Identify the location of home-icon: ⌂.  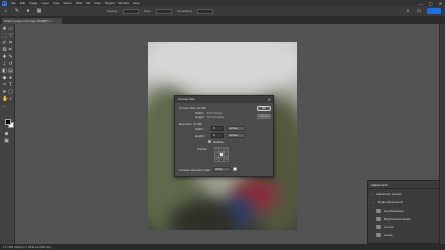
(6, 11).